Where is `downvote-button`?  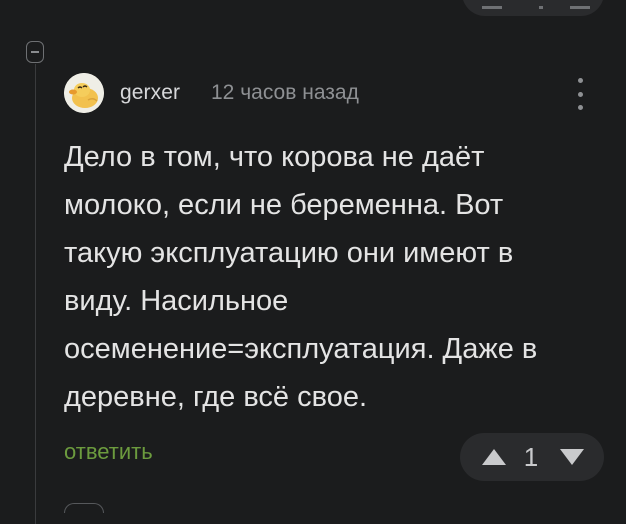
downvote-button is located at coordinates (572, 457).